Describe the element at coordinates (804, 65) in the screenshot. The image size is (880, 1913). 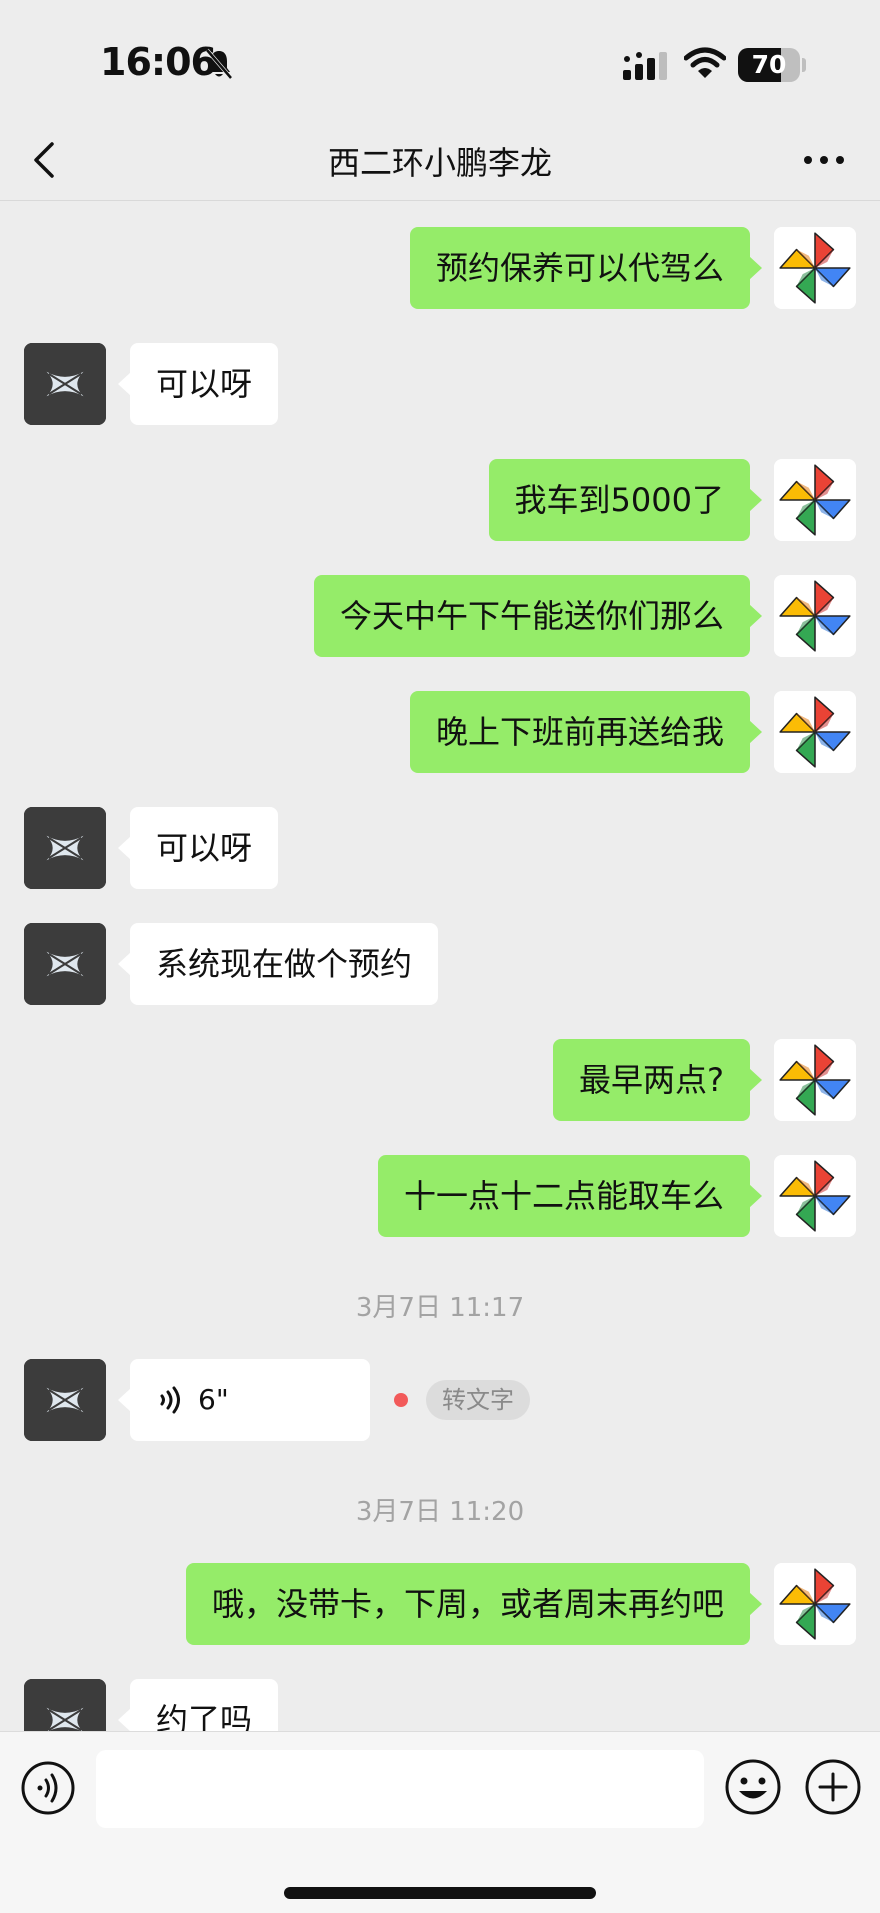
I see `battery-cap` at that location.